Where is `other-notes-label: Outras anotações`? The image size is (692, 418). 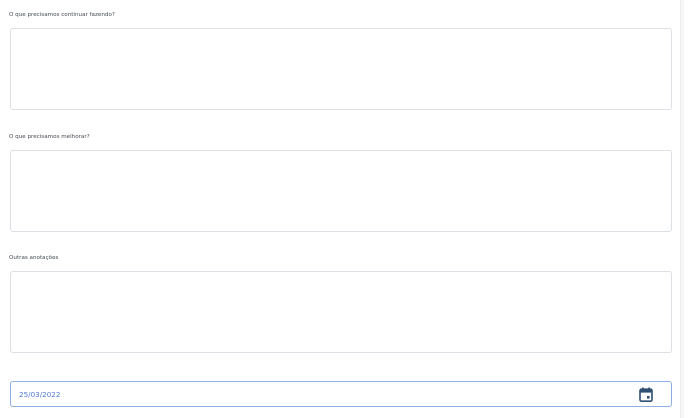 other-notes-label: Outras anotações is located at coordinates (34, 258).